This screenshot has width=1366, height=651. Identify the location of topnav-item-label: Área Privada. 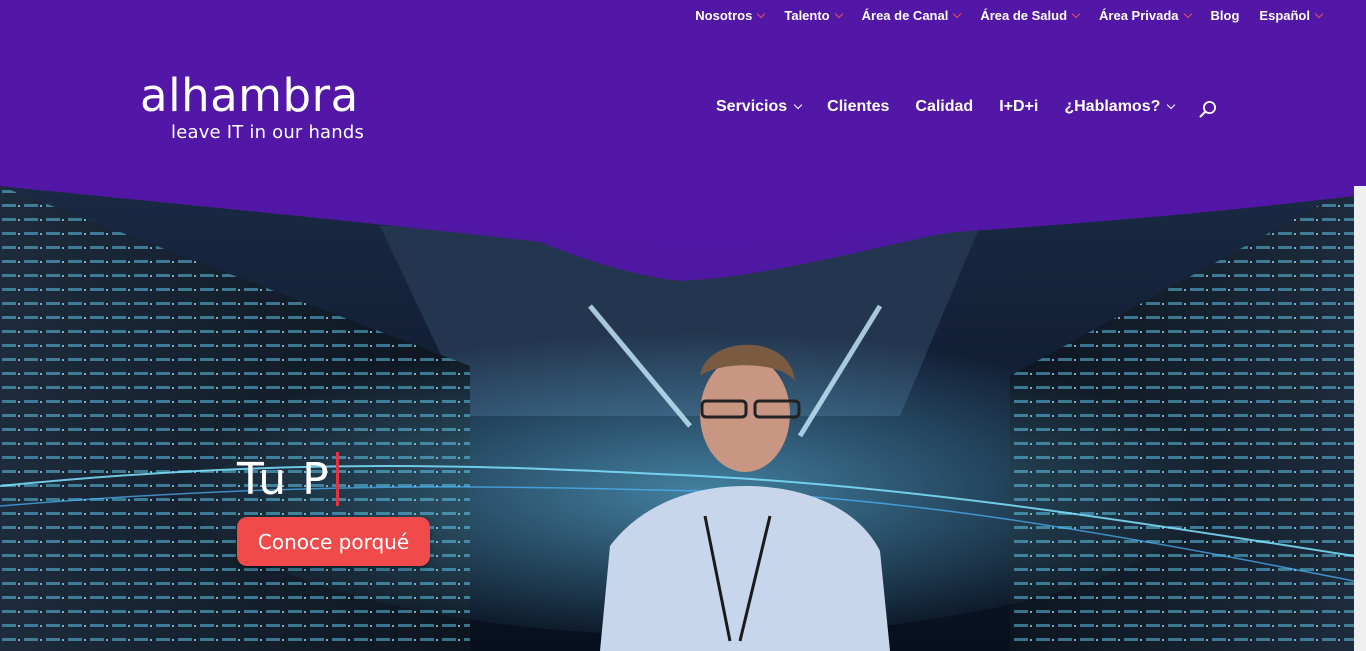
(1139, 15).